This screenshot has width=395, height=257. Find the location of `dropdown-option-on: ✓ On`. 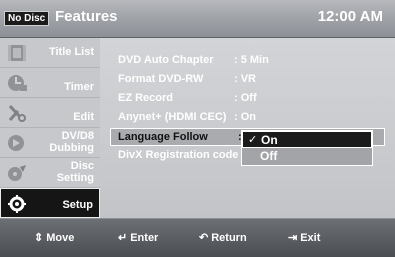

dropdown-option-on: ✓ On is located at coordinates (307, 139).